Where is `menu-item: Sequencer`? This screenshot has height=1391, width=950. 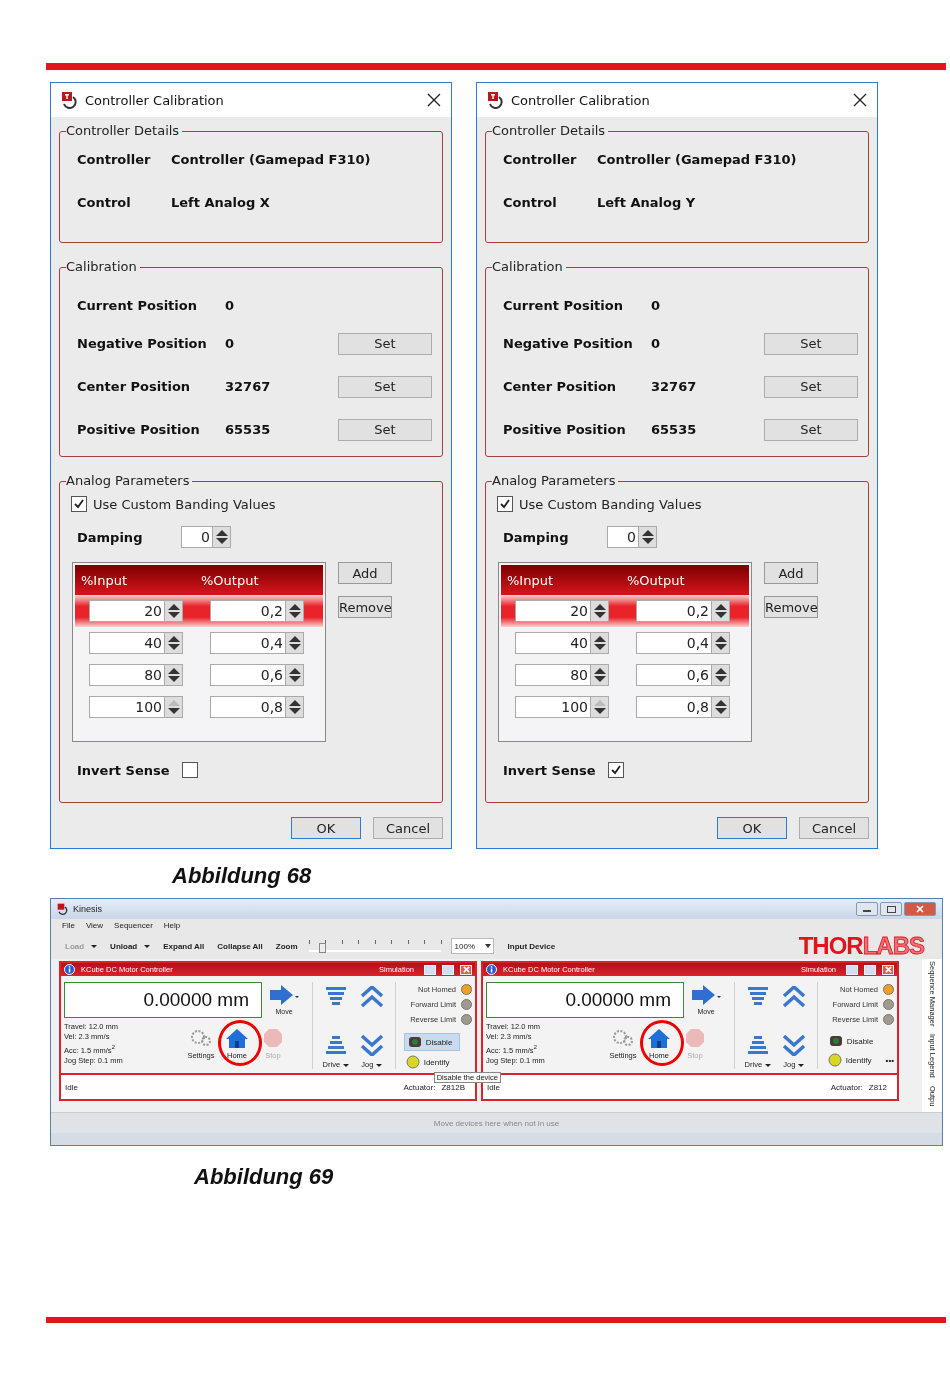
menu-item: Sequencer is located at coordinates (133, 927).